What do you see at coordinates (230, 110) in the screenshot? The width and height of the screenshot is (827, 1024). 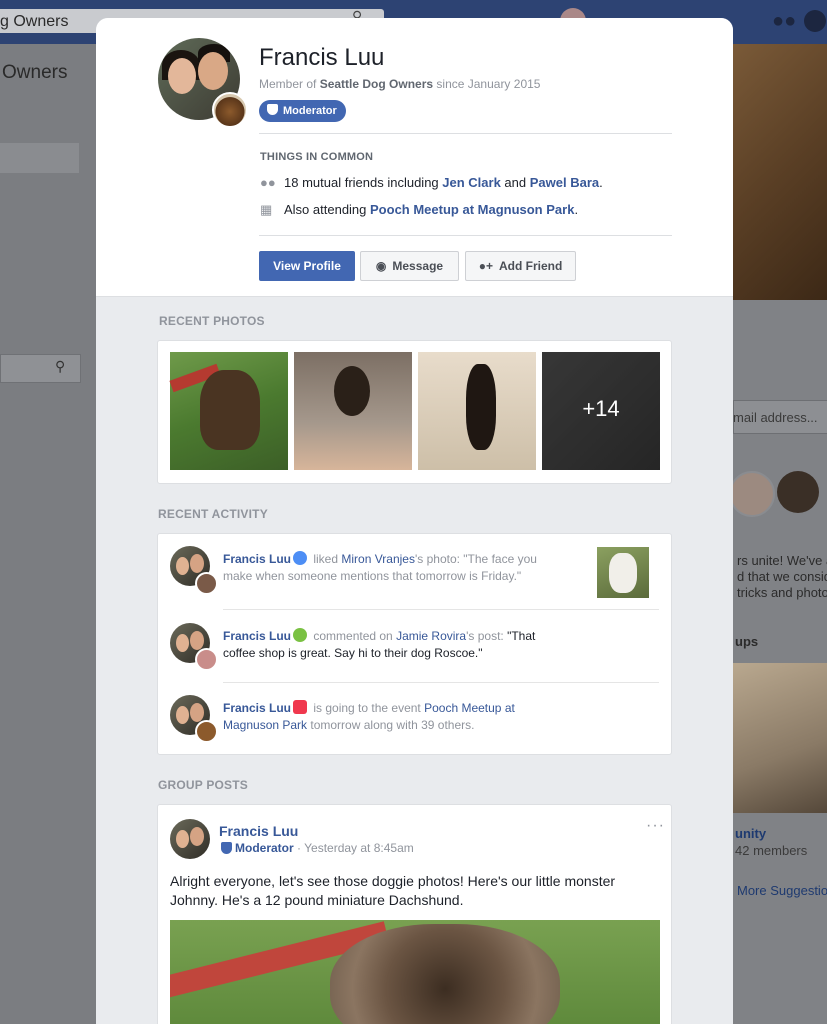 I see `pet-avatar` at bounding box center [230, 110].